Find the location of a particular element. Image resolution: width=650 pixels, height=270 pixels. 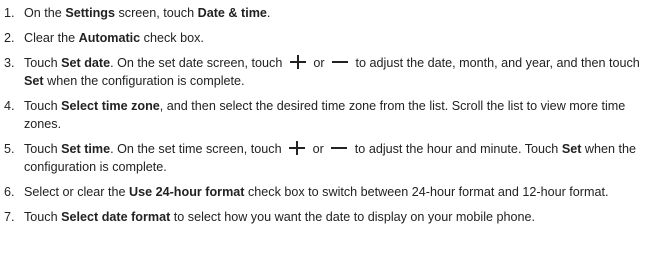

step-text: On the is located at coordinates (45, 13).